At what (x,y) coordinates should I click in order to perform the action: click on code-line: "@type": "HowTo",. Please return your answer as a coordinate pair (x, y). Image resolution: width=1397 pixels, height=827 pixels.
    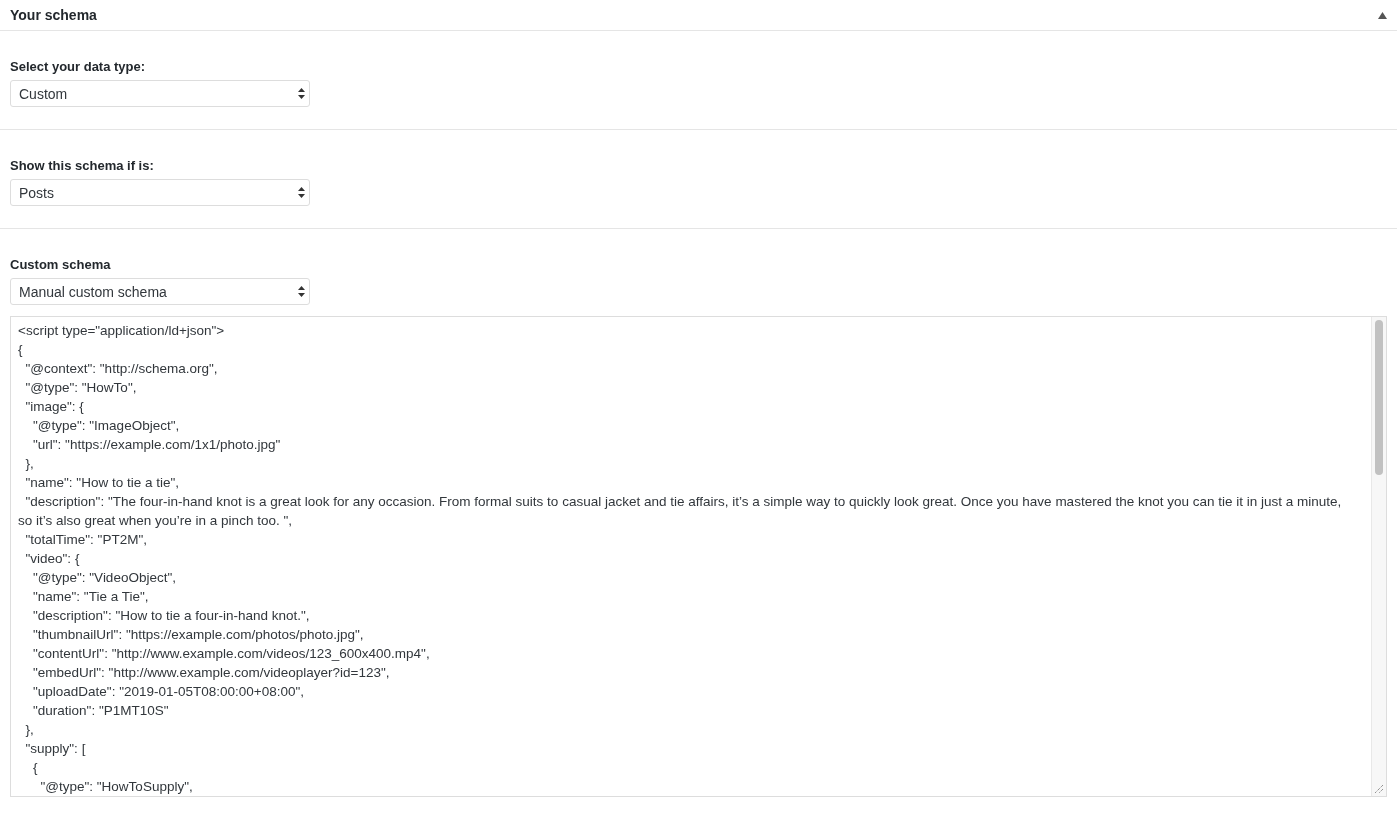
    Looking at the image, I should click on (81, 388).